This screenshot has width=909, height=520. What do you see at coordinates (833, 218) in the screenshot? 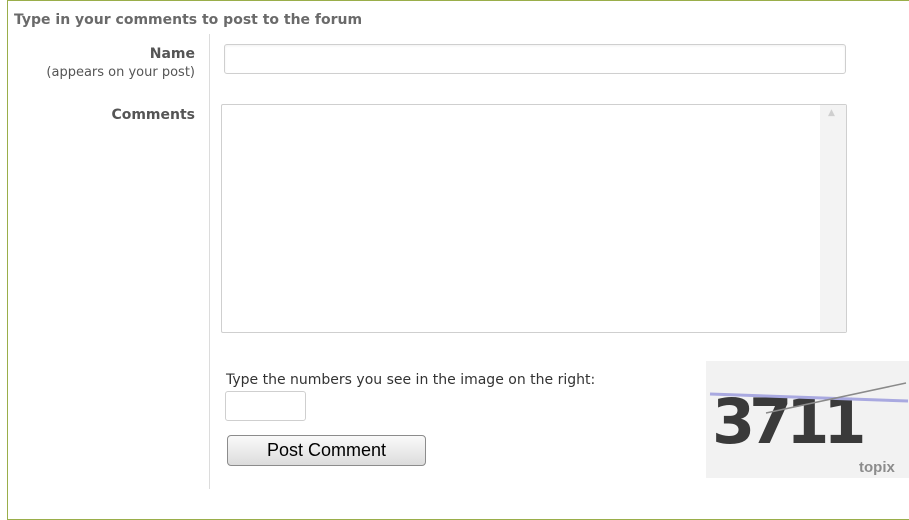
I see `comments-scrollbar` at bounding box center [833, 218].